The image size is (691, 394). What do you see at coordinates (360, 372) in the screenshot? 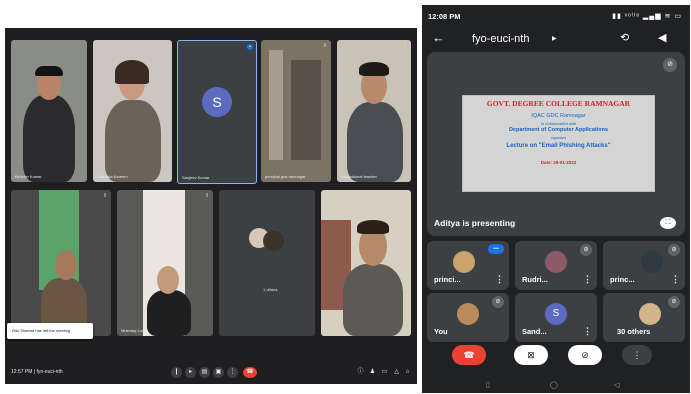
I see `info-icon: ⓘ` at bounding box center [360, 372].